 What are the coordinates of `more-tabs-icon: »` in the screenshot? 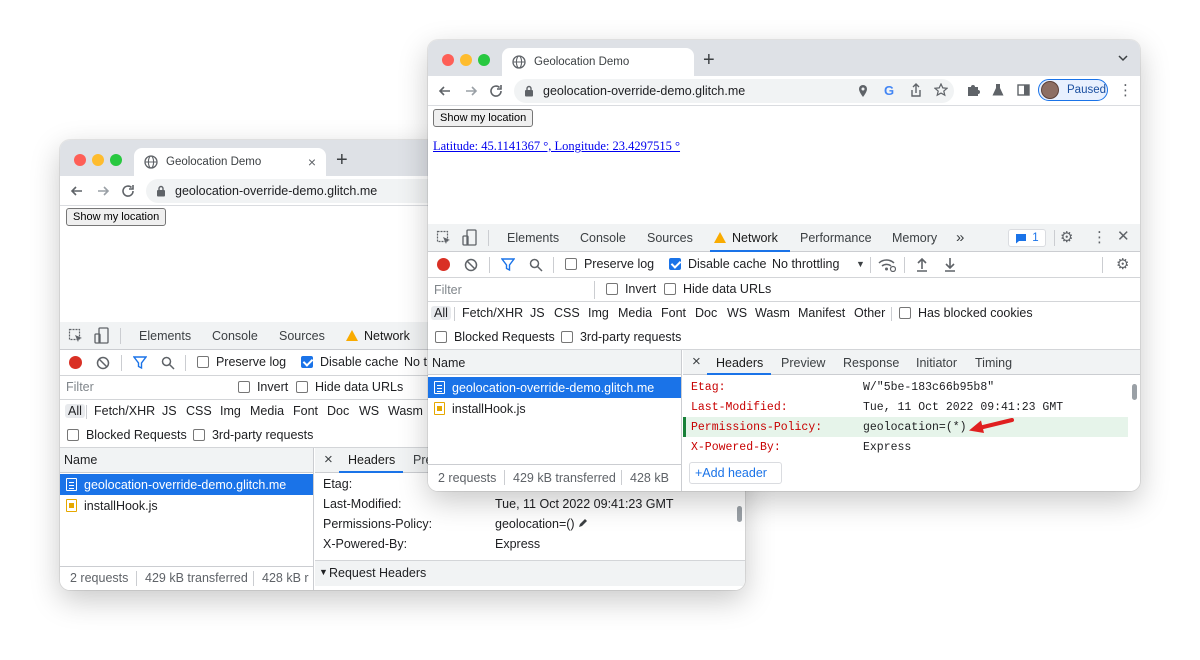 It's located at (960, 237).